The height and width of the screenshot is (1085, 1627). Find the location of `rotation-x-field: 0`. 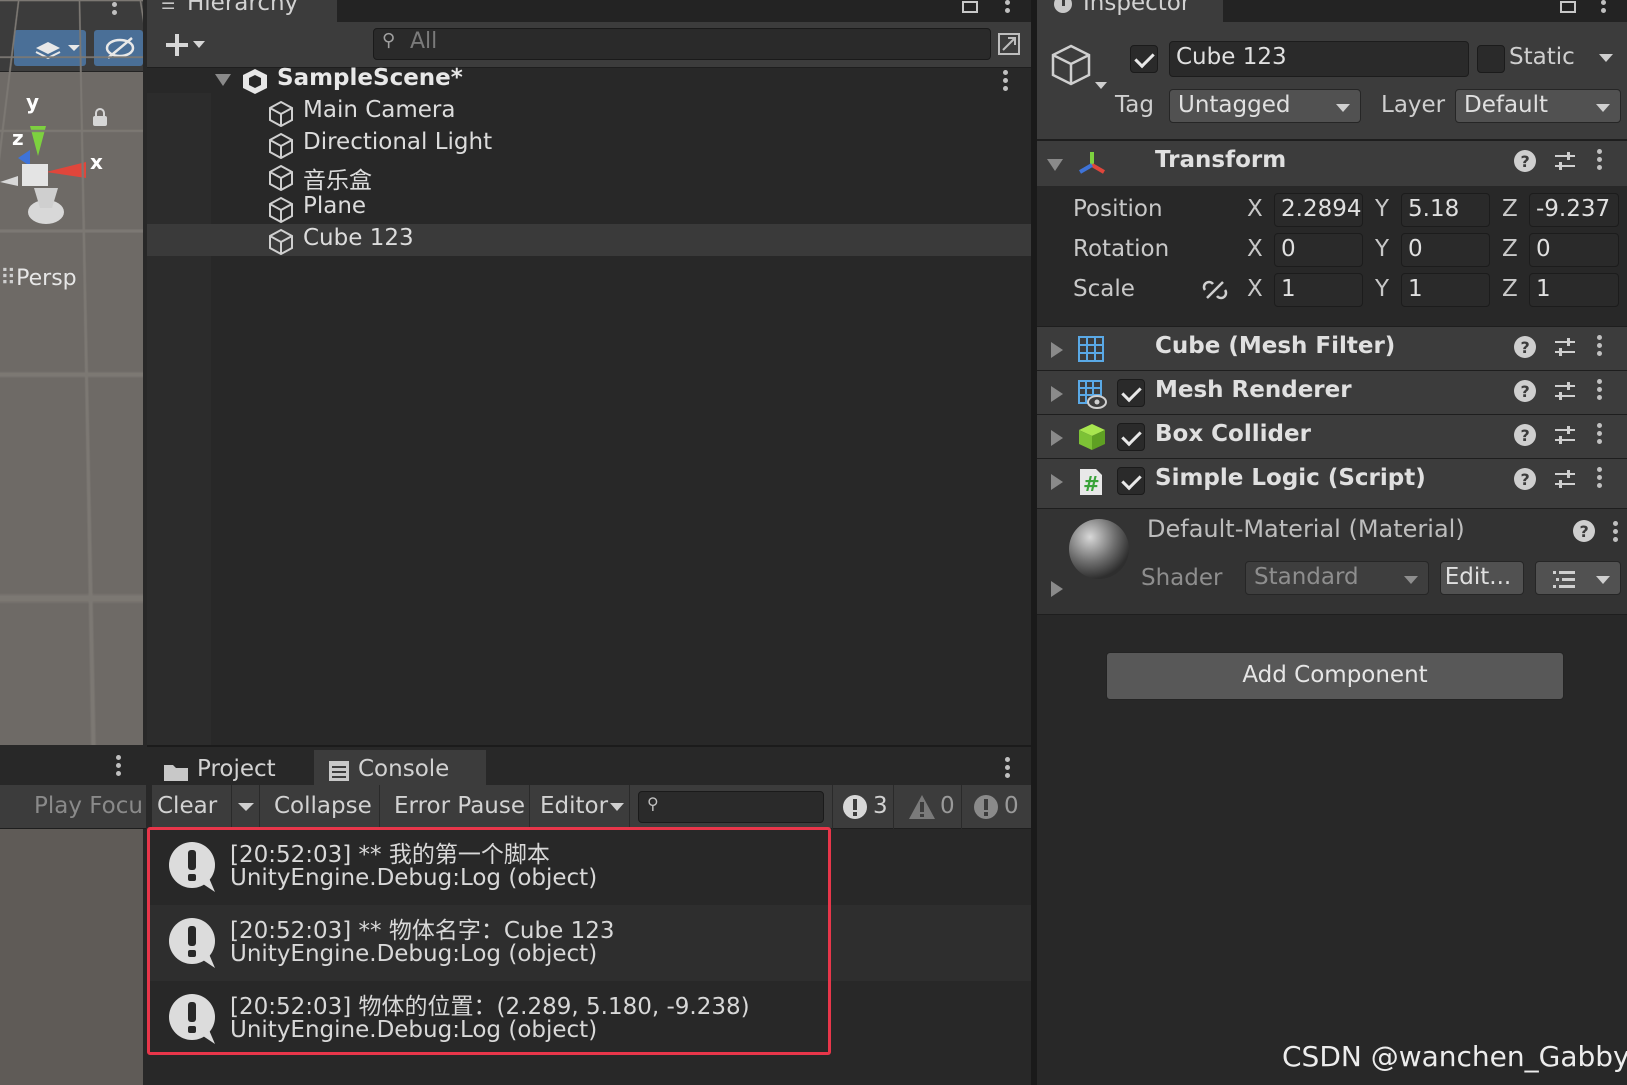

rotation-x-field: 0 is located at coordinates (1318, 250).